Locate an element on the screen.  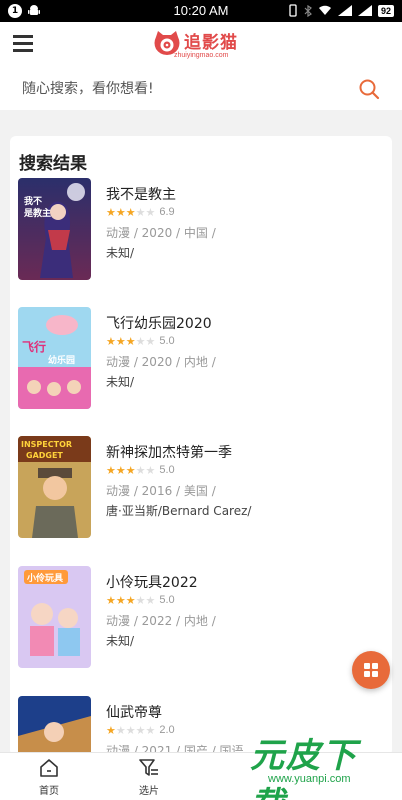
result-meta: 动漫 / 2020 / 中国 / is located at coordinates (161, 233).